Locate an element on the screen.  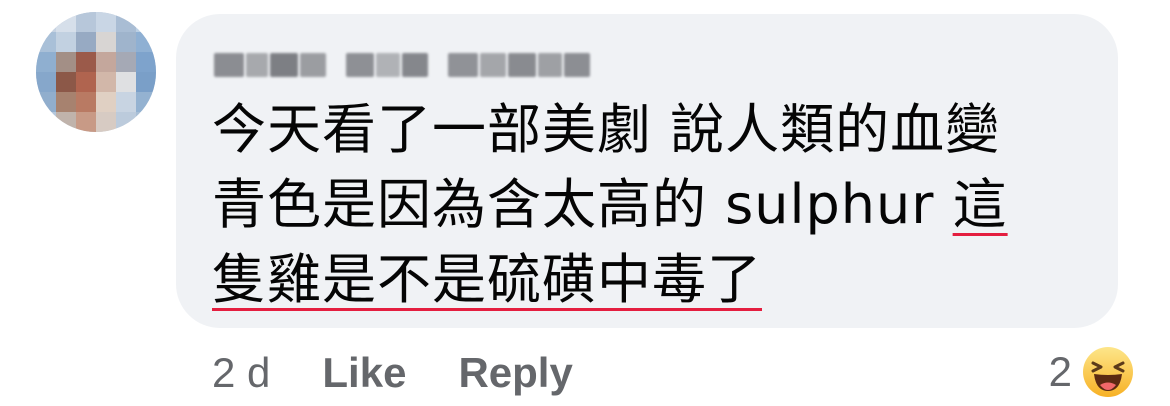
comment-line-3: 隻雞是不是硫磺中毒了 is located at coordinates (652, 279).